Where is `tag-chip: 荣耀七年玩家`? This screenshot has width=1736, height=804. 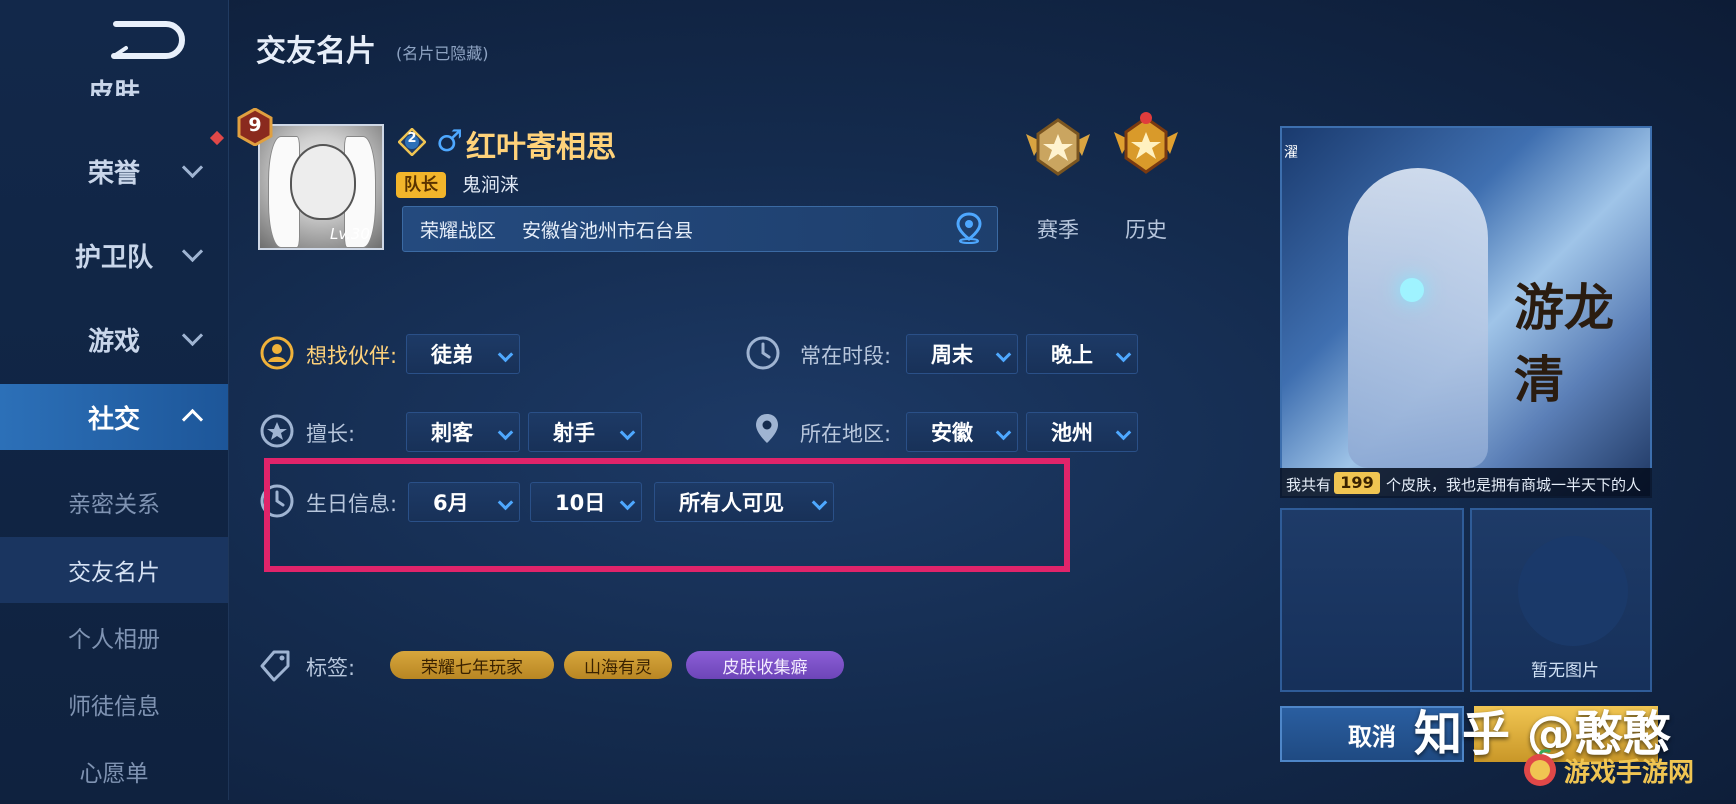 tag-chip: 荣耀七年玩家 is located at coordinates (472, 665).